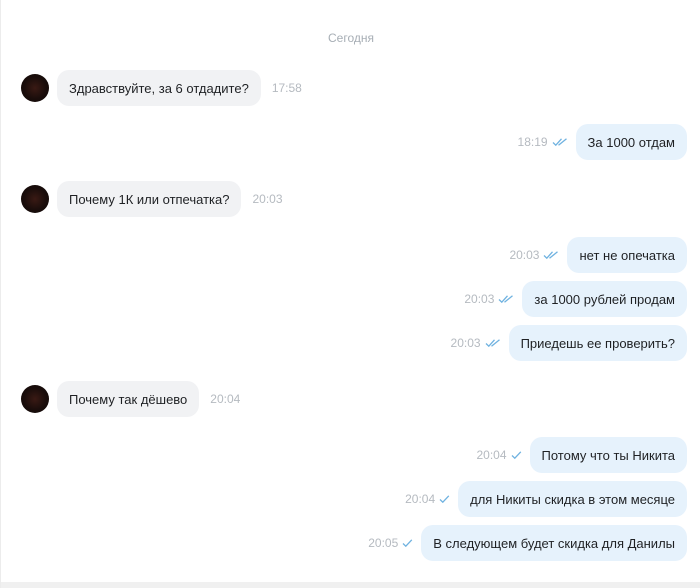 This screenshot has height=588, width=700. I want to click on message-outgoing: 20:04 Потому что ты Никита, so click(581, 455).